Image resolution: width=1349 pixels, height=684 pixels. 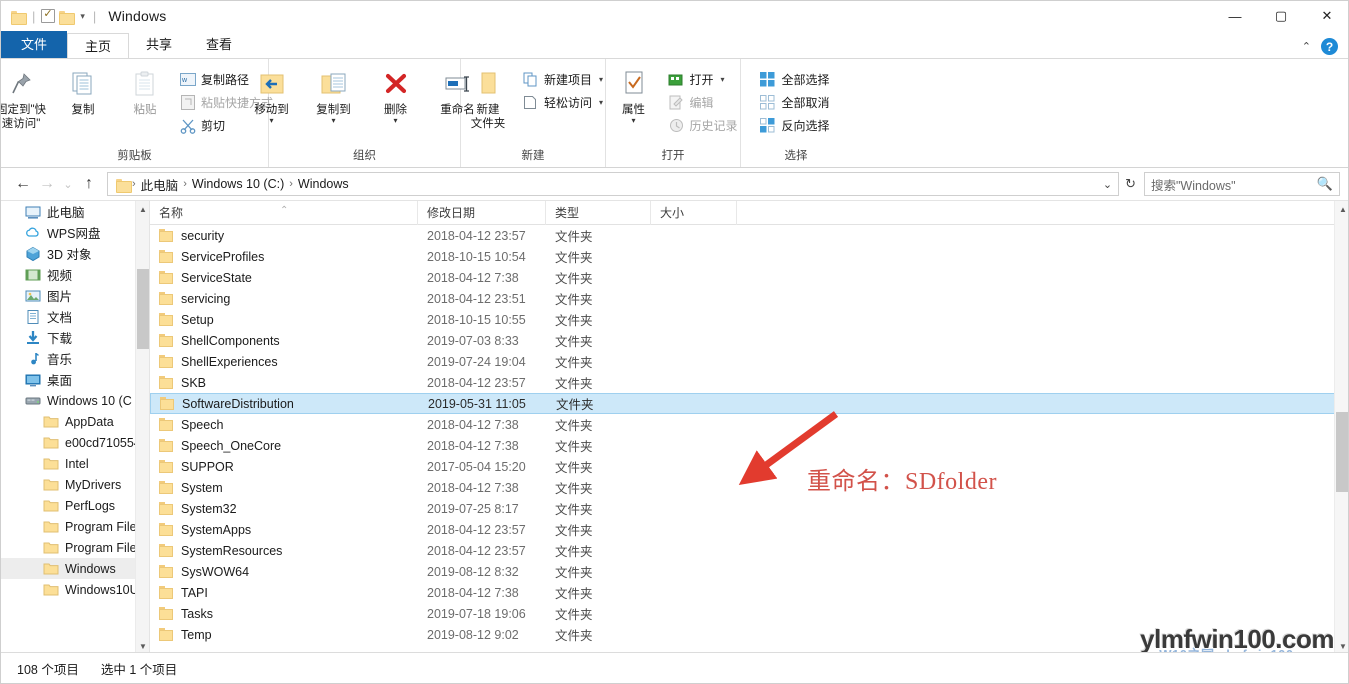 What do you see at coordinates (75, 505) in the screenshot?
I see `sidebar-item-perflogs: PerfLogs` at bounding box center [75, 505].